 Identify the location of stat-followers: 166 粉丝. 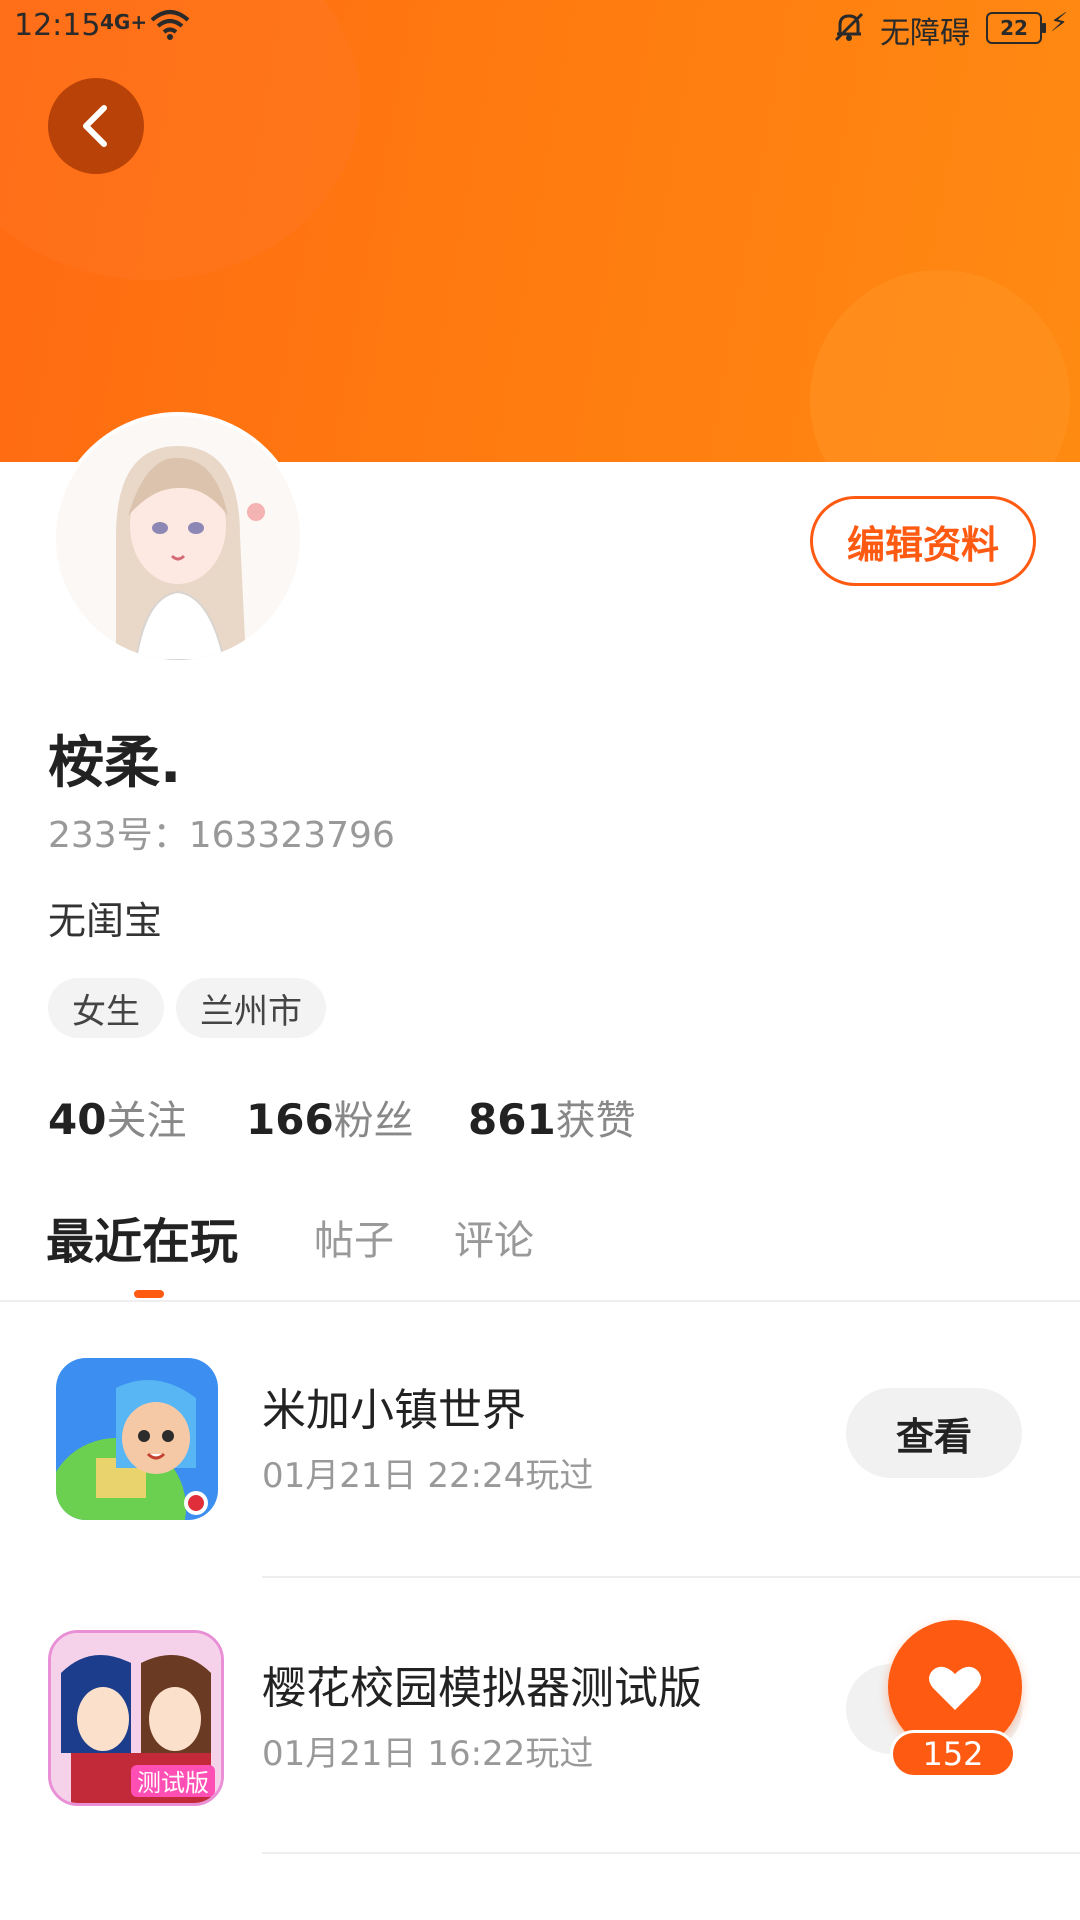
(330, 1117).